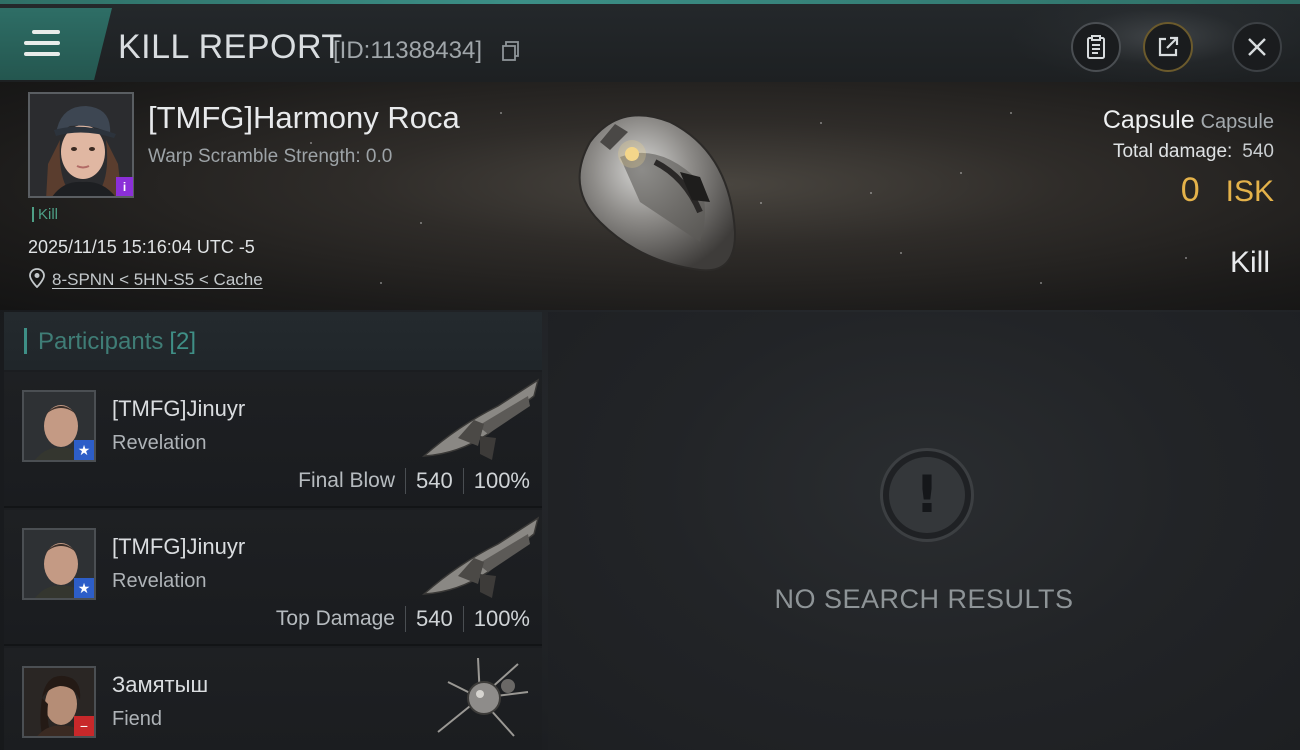 The height and width of the screenshot is (750, 1300). Describe the element at coordinates (1172, 151) in the screenshot. I see `total-damage-label: Total damage:` at that location.